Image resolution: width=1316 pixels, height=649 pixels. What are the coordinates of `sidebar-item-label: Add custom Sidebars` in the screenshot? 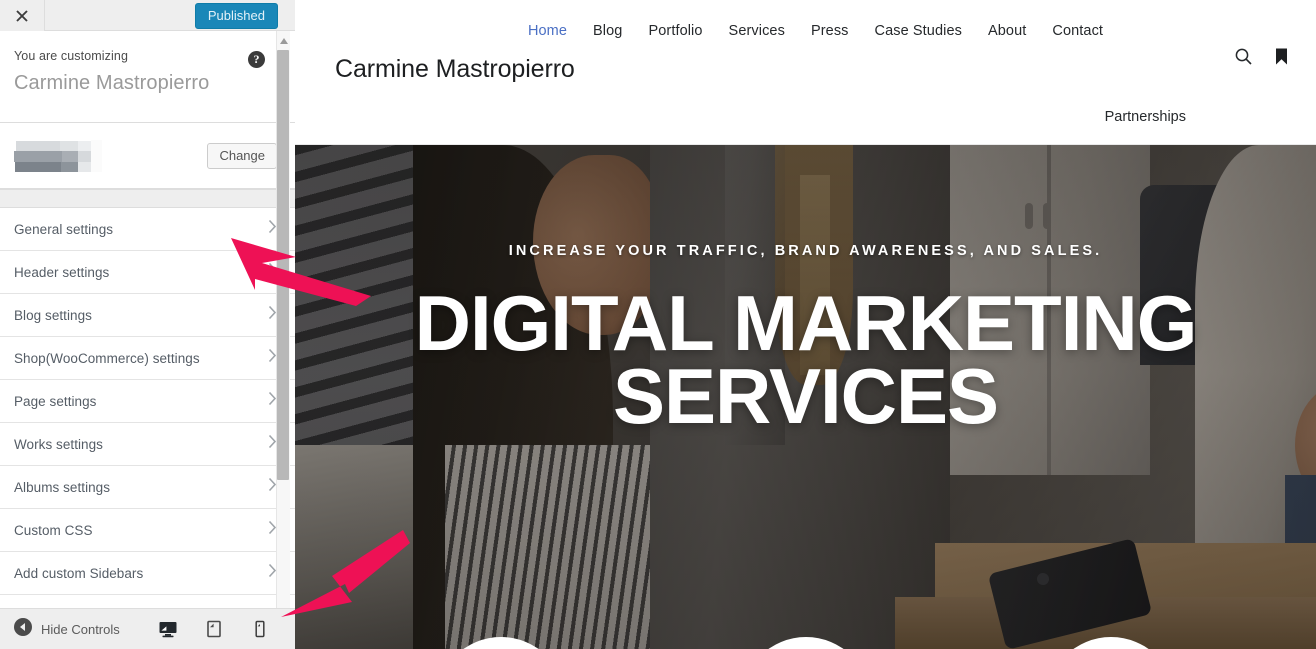 It's located at (79, 573).